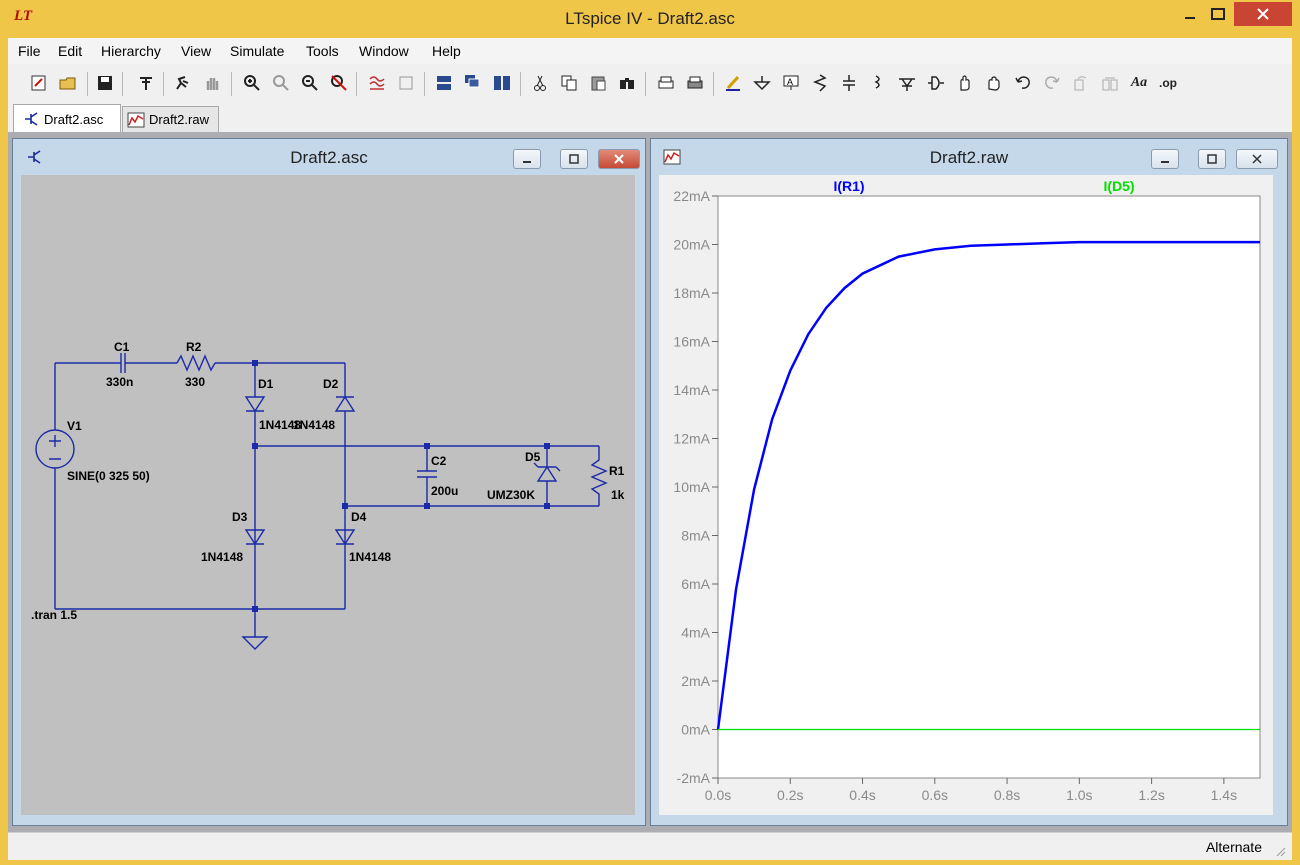  I want to click on c1-label: C1, so click(122, 347).